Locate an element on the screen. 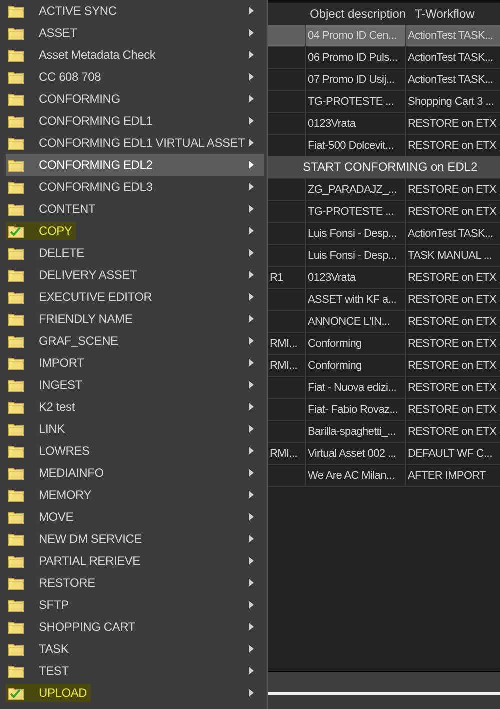 The height and width of the screenshot is (709, 500). table-row: Barilla-spaghetti_... RESTORE on ETX is located at coordinates (384, 432).